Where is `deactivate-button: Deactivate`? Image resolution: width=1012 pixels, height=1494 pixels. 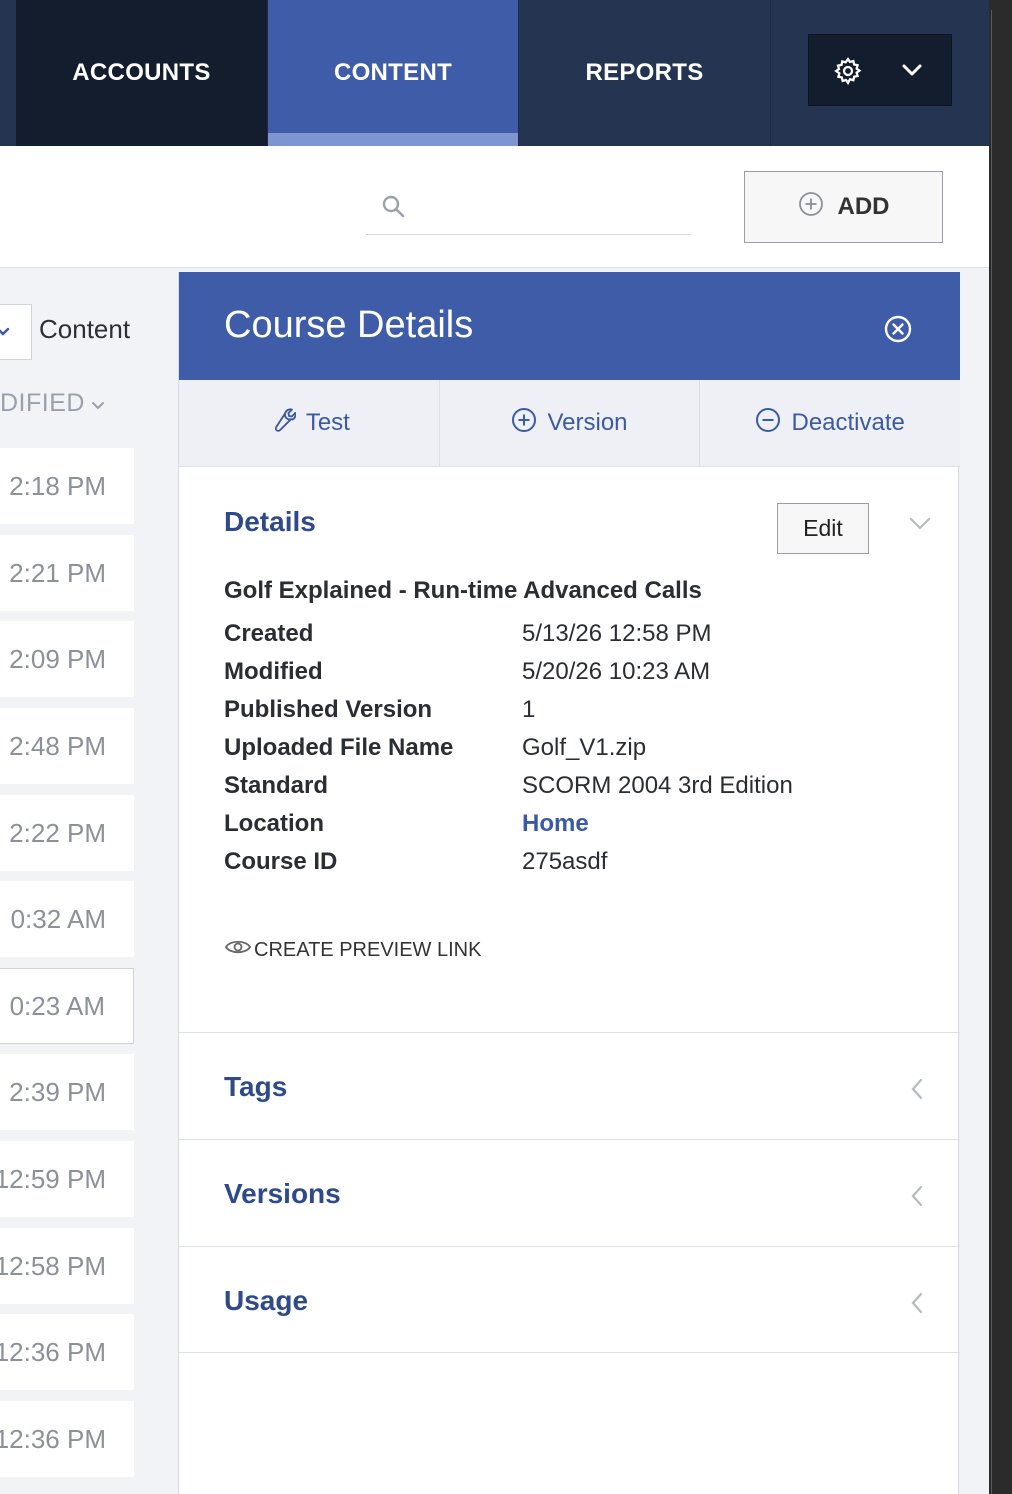 deactivate-button: Deactivate is located at coordinates (830, 423).